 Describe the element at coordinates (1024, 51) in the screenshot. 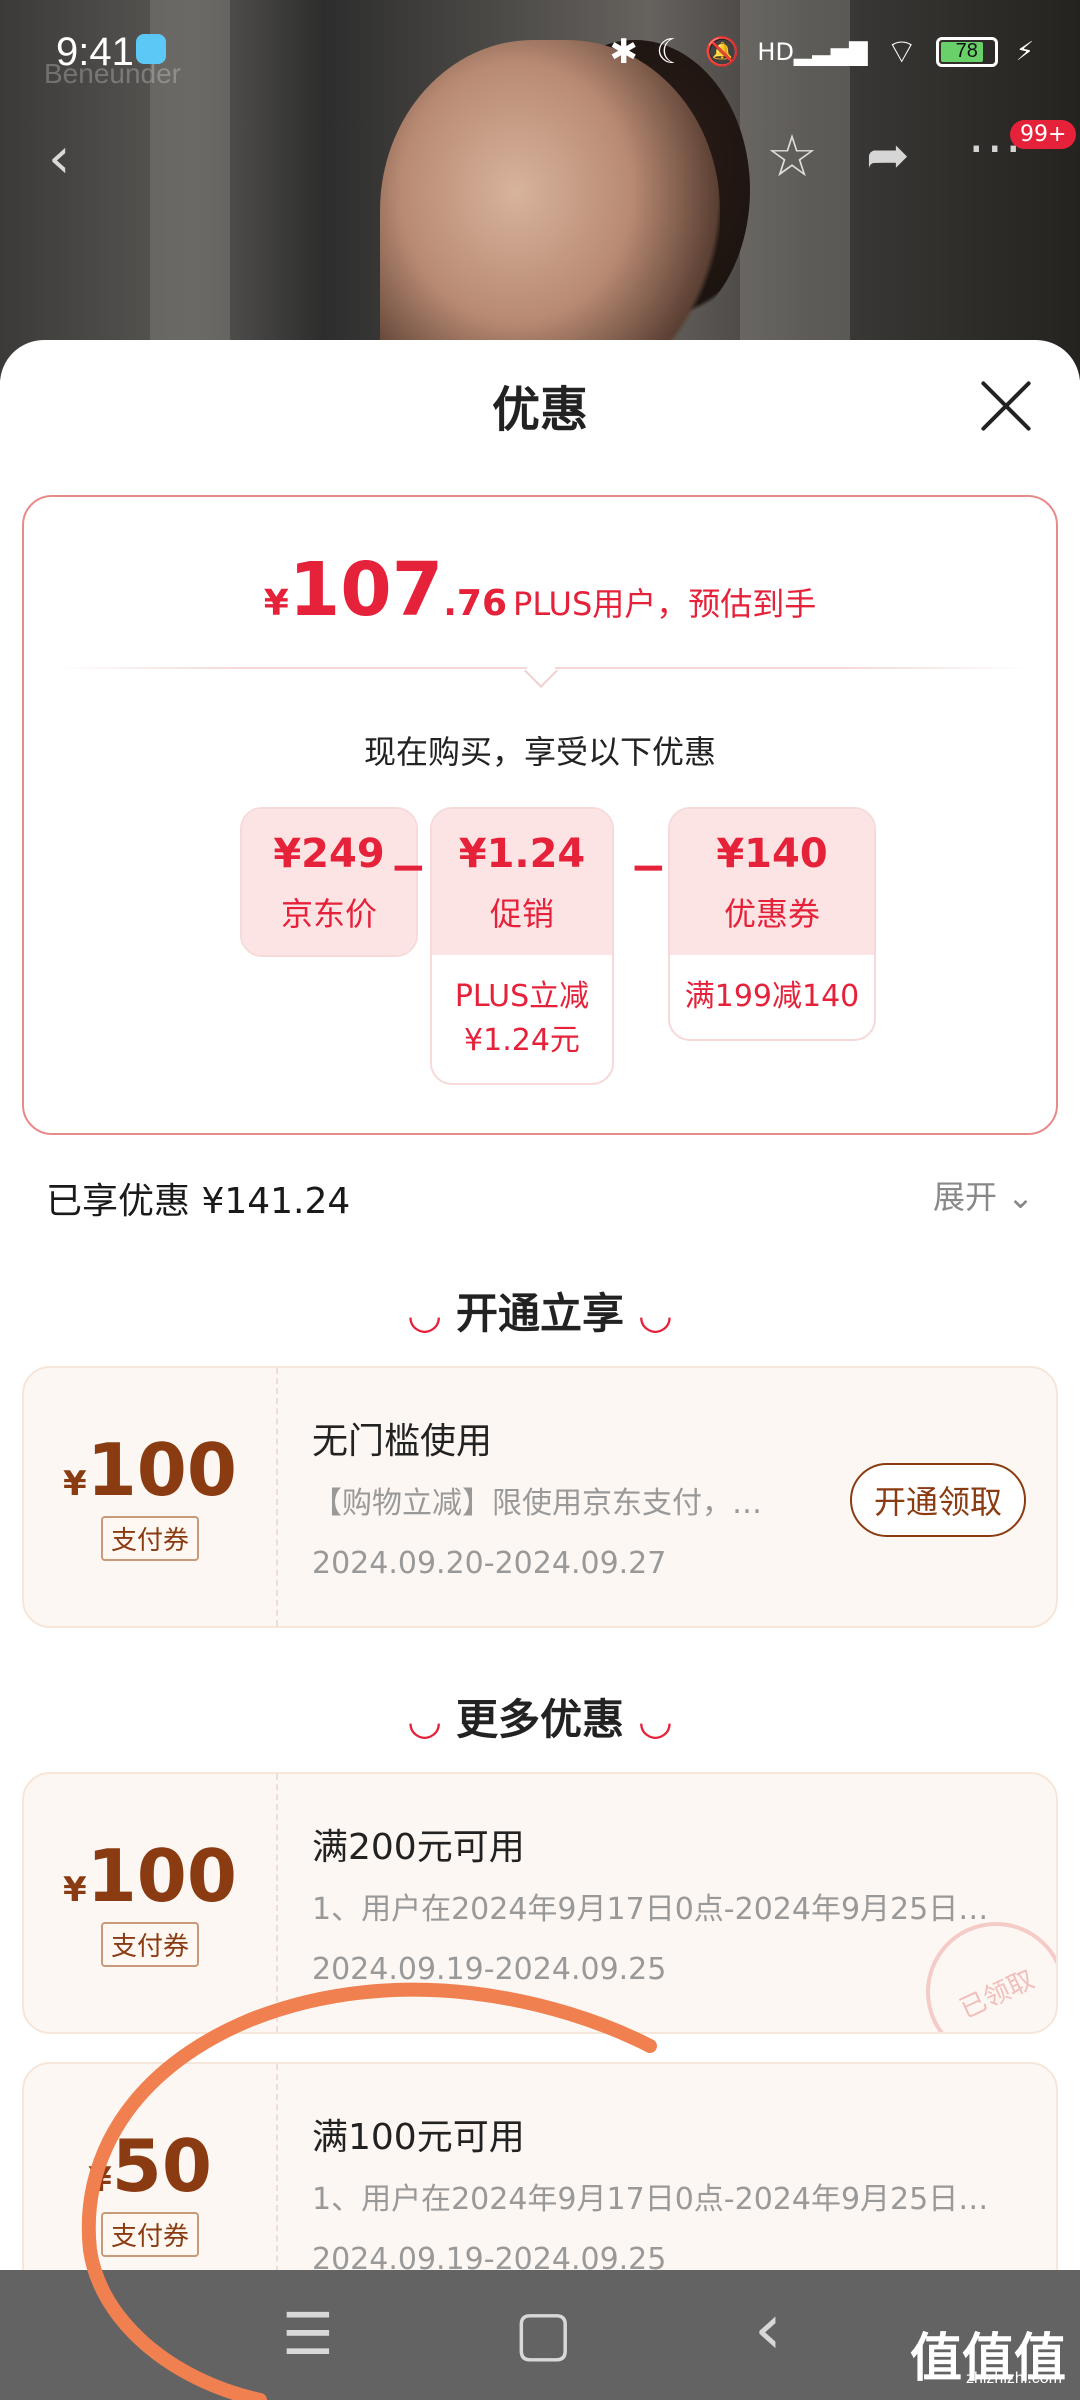

I see `charging-icon: ⚡` at that location.